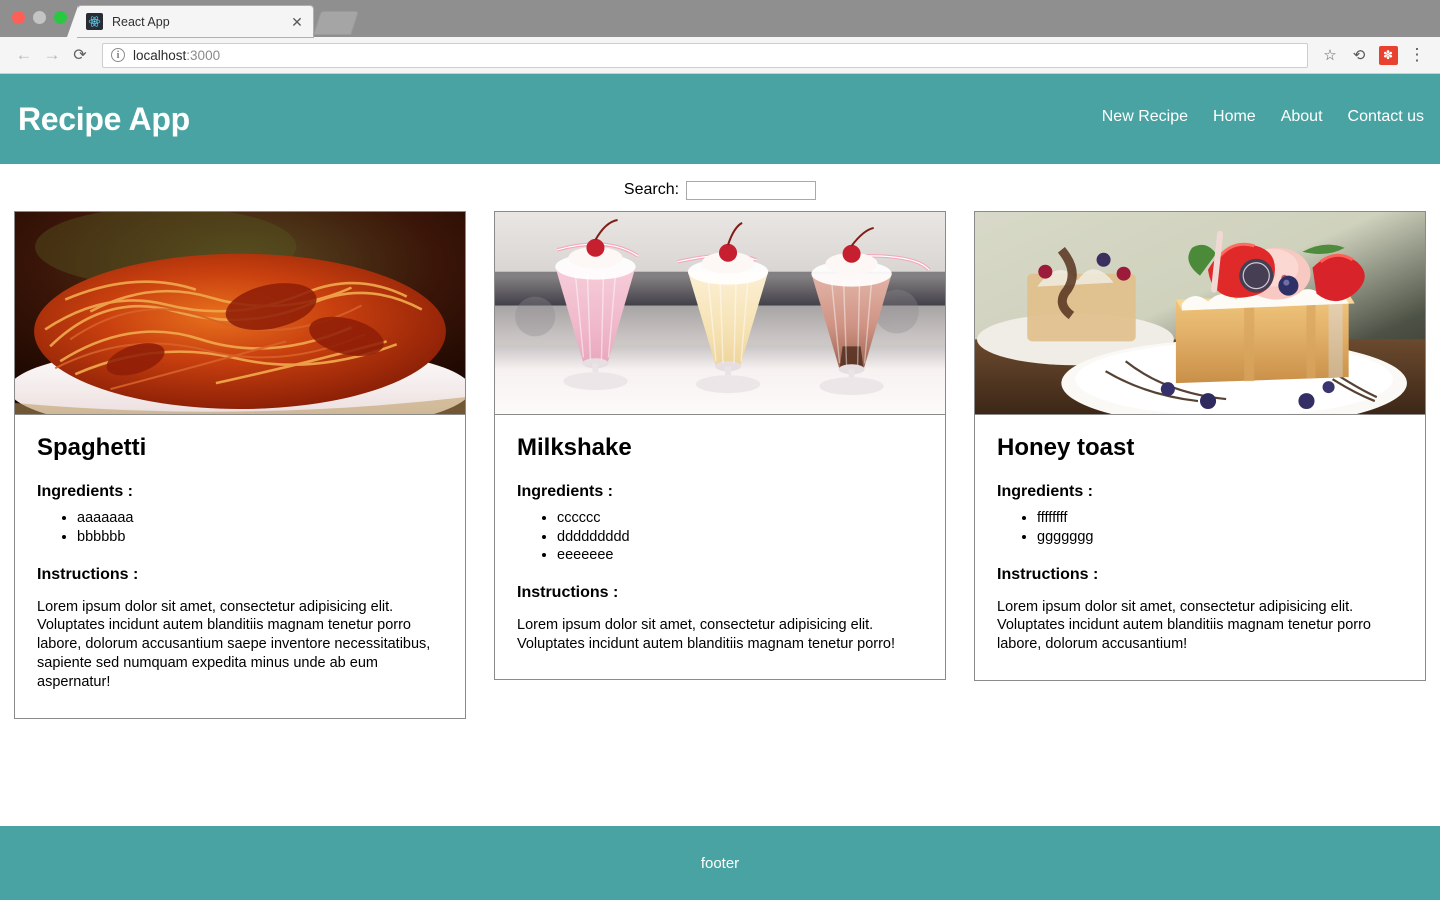  I want to click on url-text: localhost:3000, so click(176, 55).